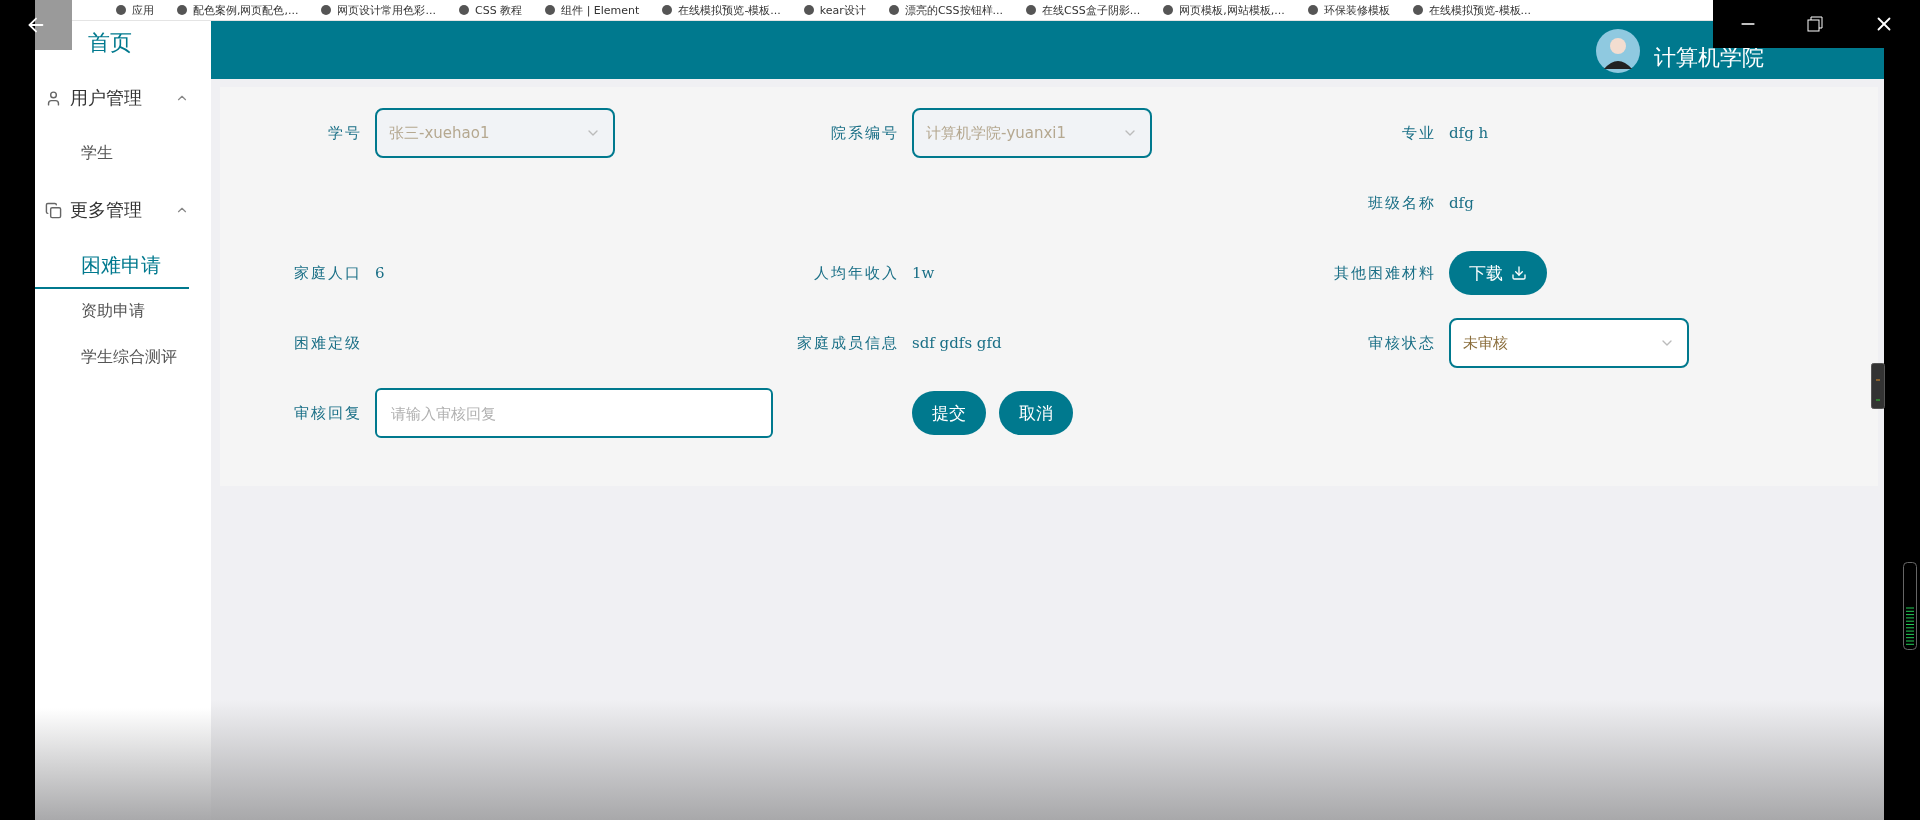 The image size is (1920, 820). Describe the element at coordinates (490, 10) in the screenshot. I see `bookmark-link: CSS 教程` at that location.